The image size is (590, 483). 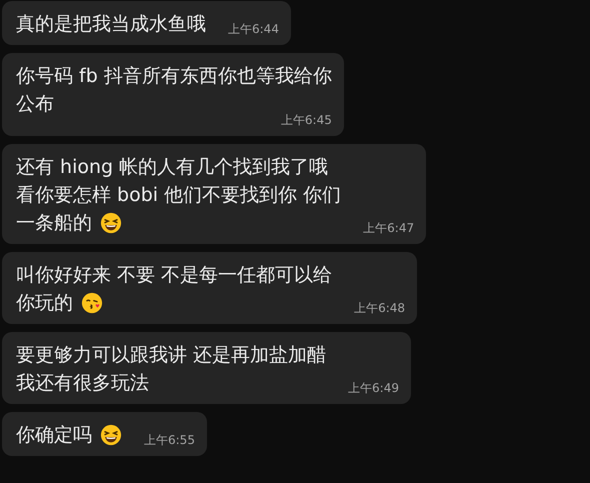 I want to click on message-time: 上午6:49, so click(x=373, y=388).